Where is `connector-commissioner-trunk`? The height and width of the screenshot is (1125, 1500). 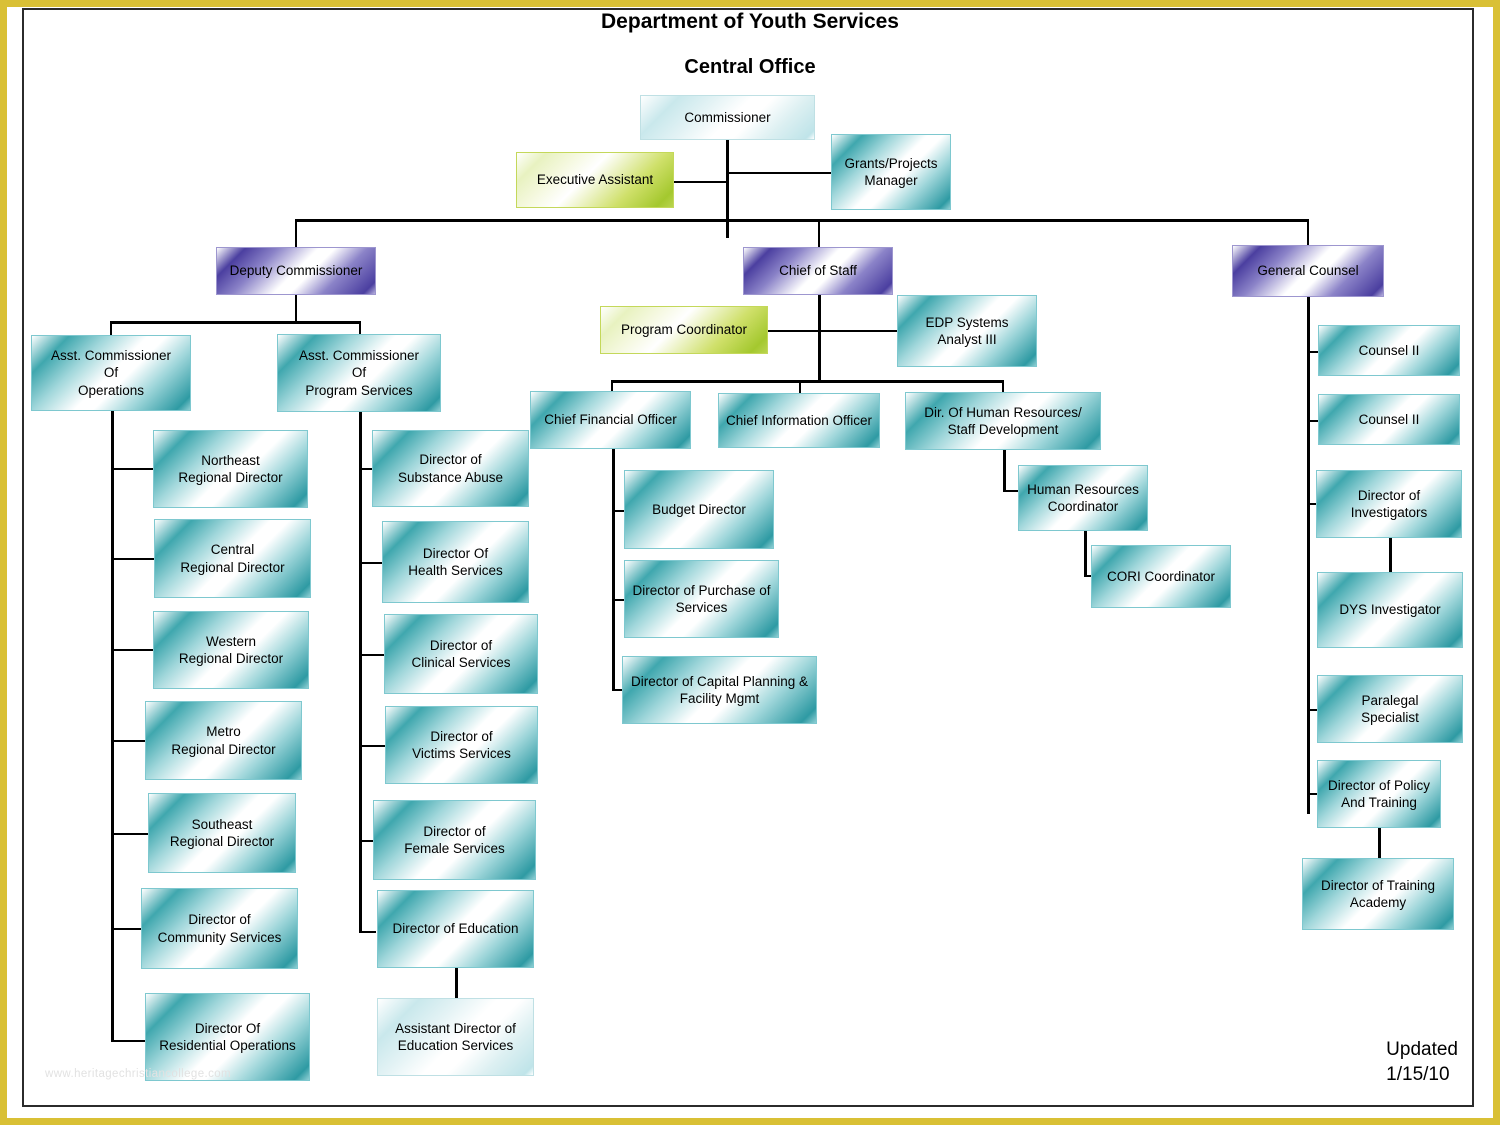 connector-commissioner-trunk is located at coordinates (727, 188).